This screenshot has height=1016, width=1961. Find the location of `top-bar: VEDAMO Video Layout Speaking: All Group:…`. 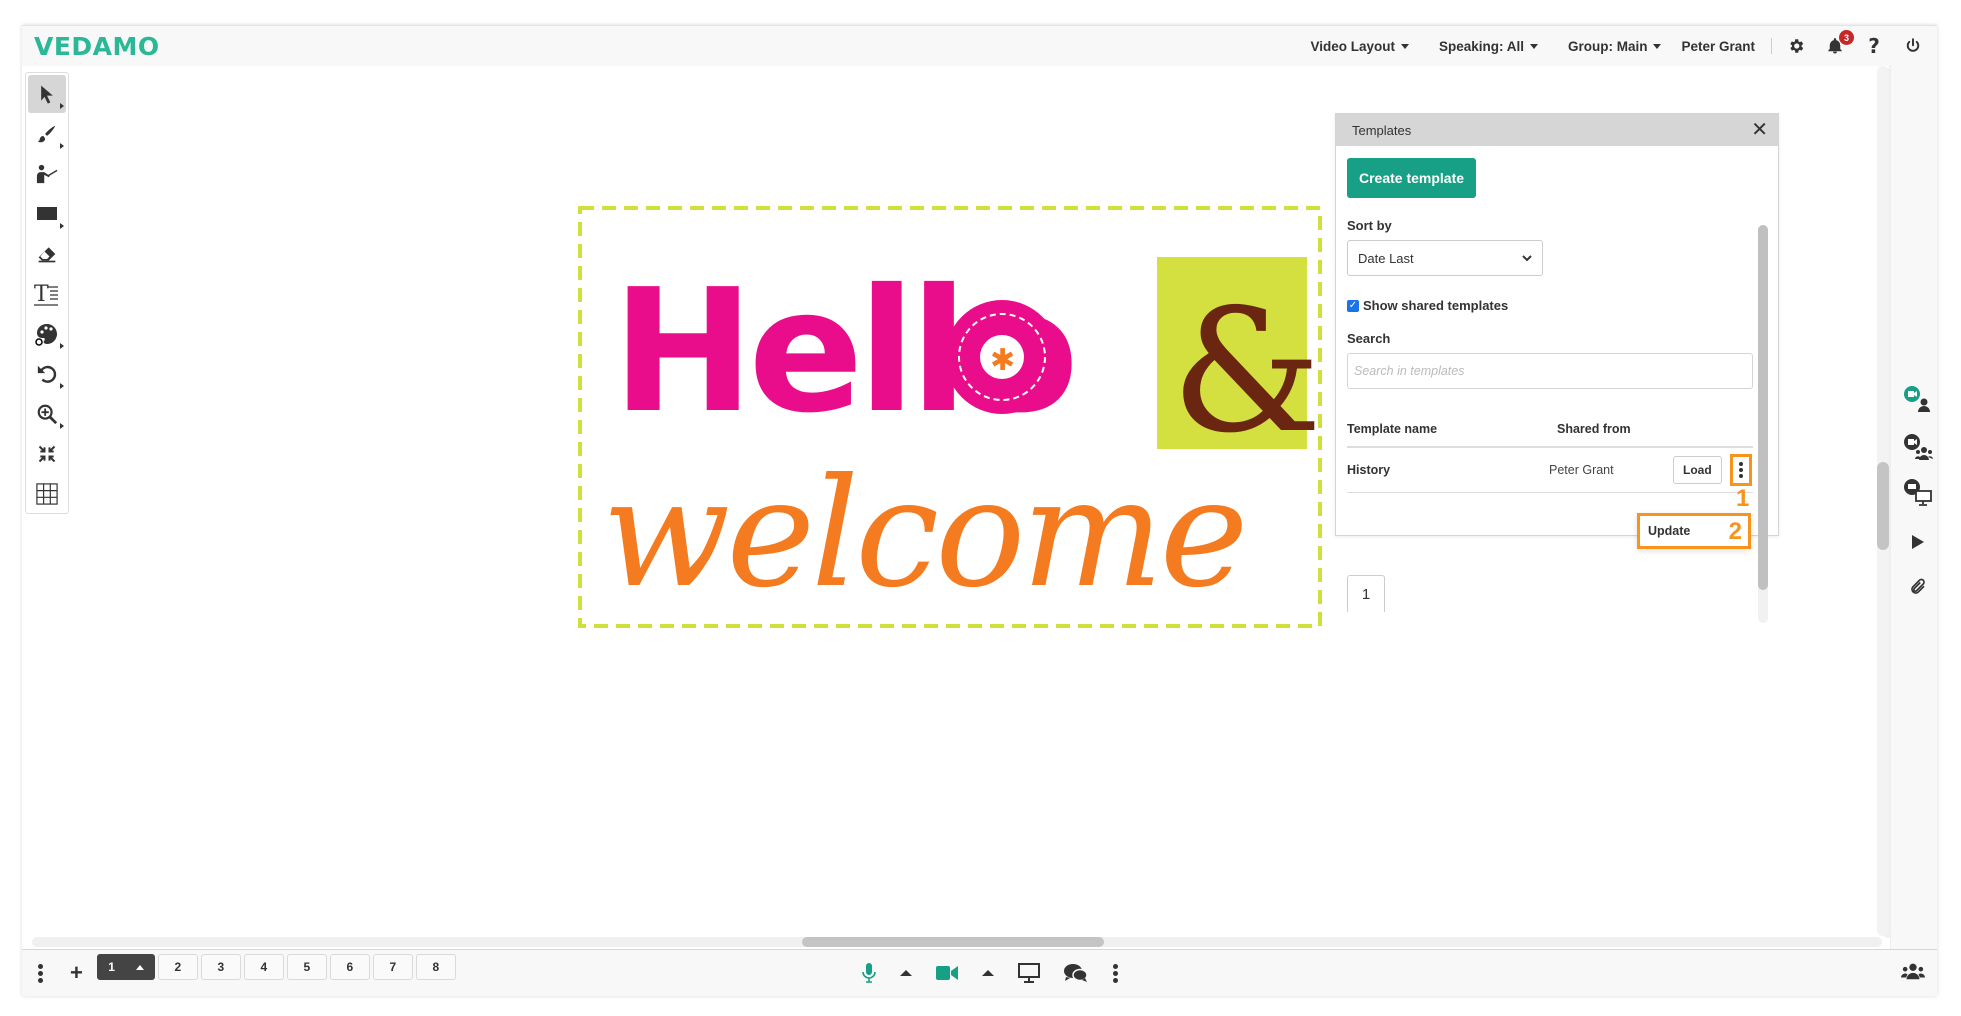

top-bar: VEDAMO Video Layout Speaking: All Group:… is located at coordinates (979, 46).